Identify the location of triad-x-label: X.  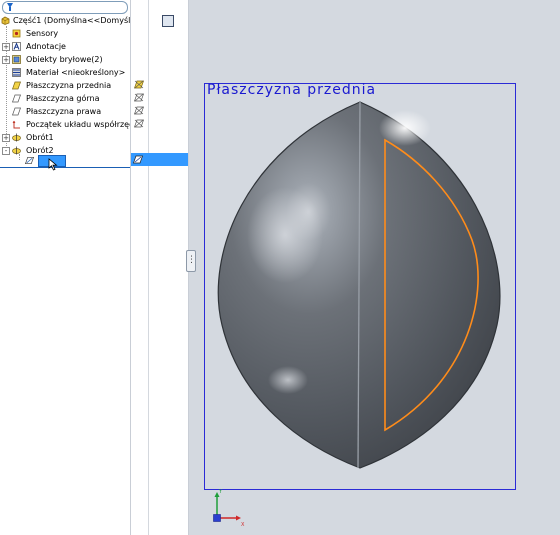
(243, 525).